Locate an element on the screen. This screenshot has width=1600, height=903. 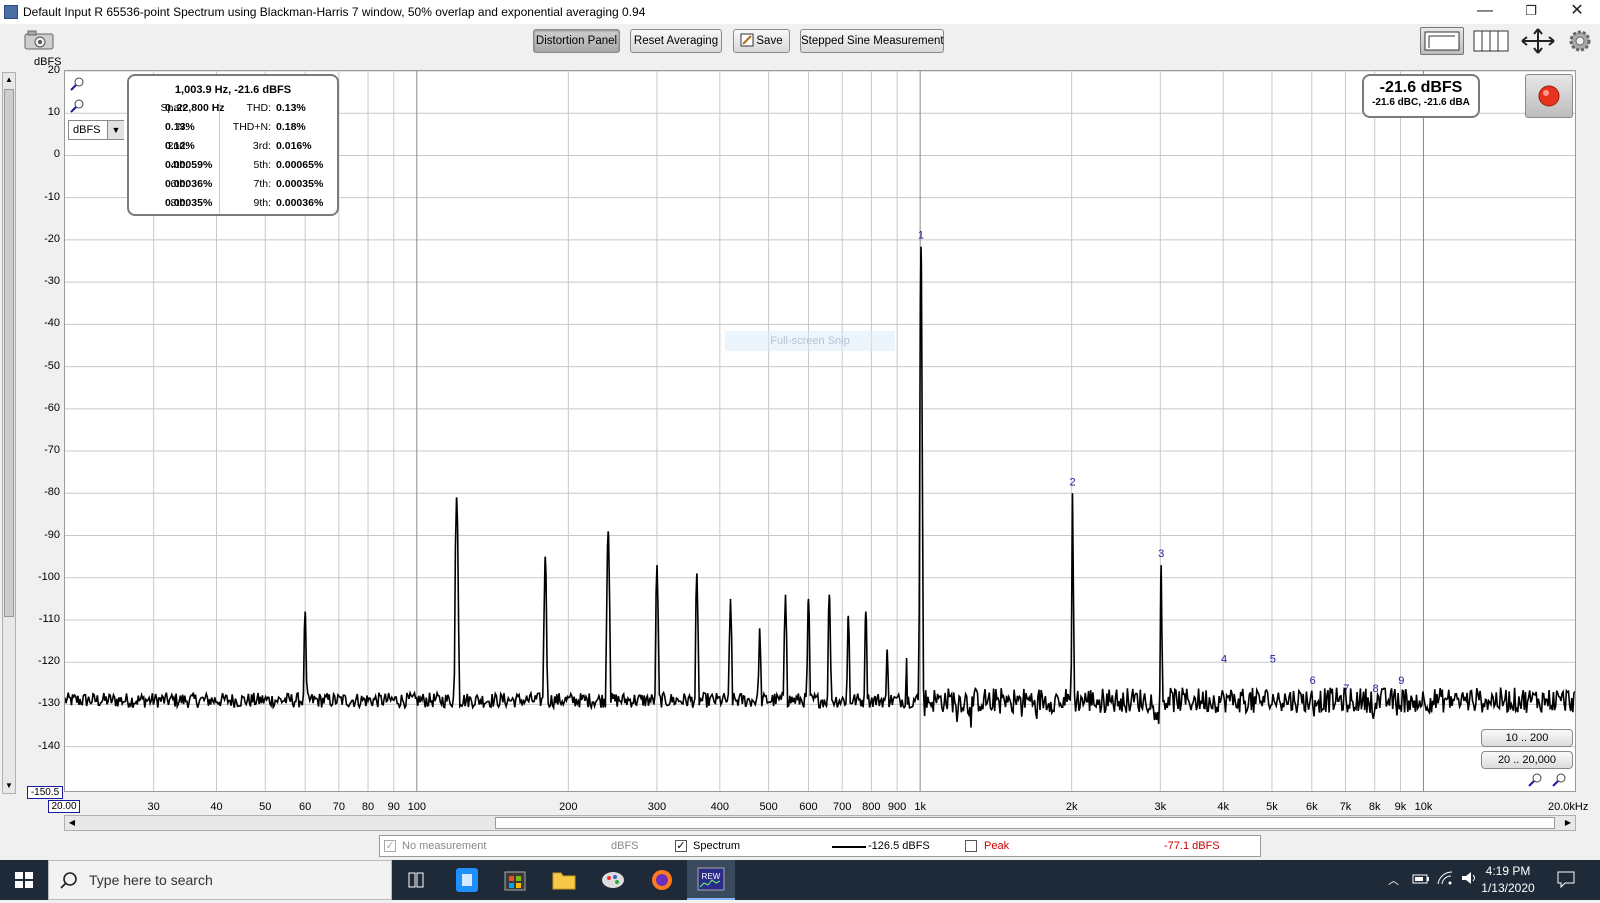
distortion-label: 5th: is located at coordinates (262, 165).